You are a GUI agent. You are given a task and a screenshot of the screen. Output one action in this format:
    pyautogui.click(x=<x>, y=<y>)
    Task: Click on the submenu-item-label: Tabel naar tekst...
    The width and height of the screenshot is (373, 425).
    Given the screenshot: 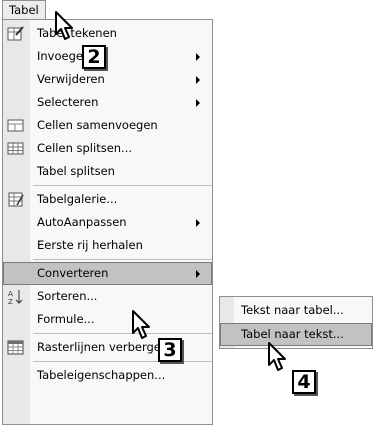 What is the action you would take?
    pyautogui.click(x=292, y=334)
    